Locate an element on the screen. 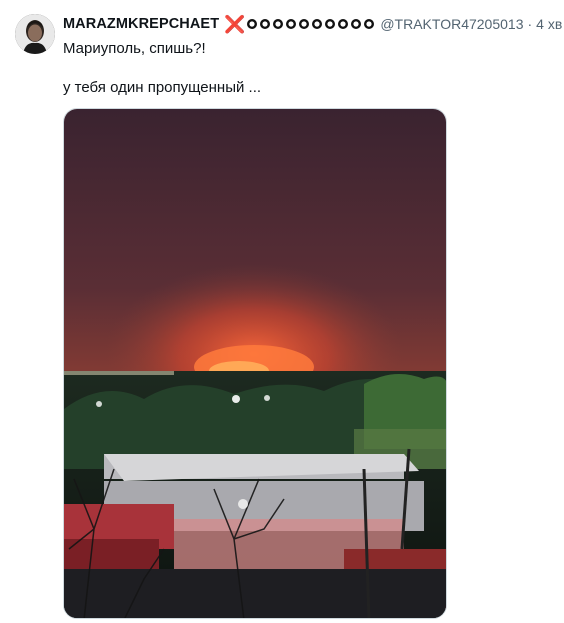 This screenshot has width=564, height=623. cross-mark-icon: ❌ is located at coordinates (235, 24).